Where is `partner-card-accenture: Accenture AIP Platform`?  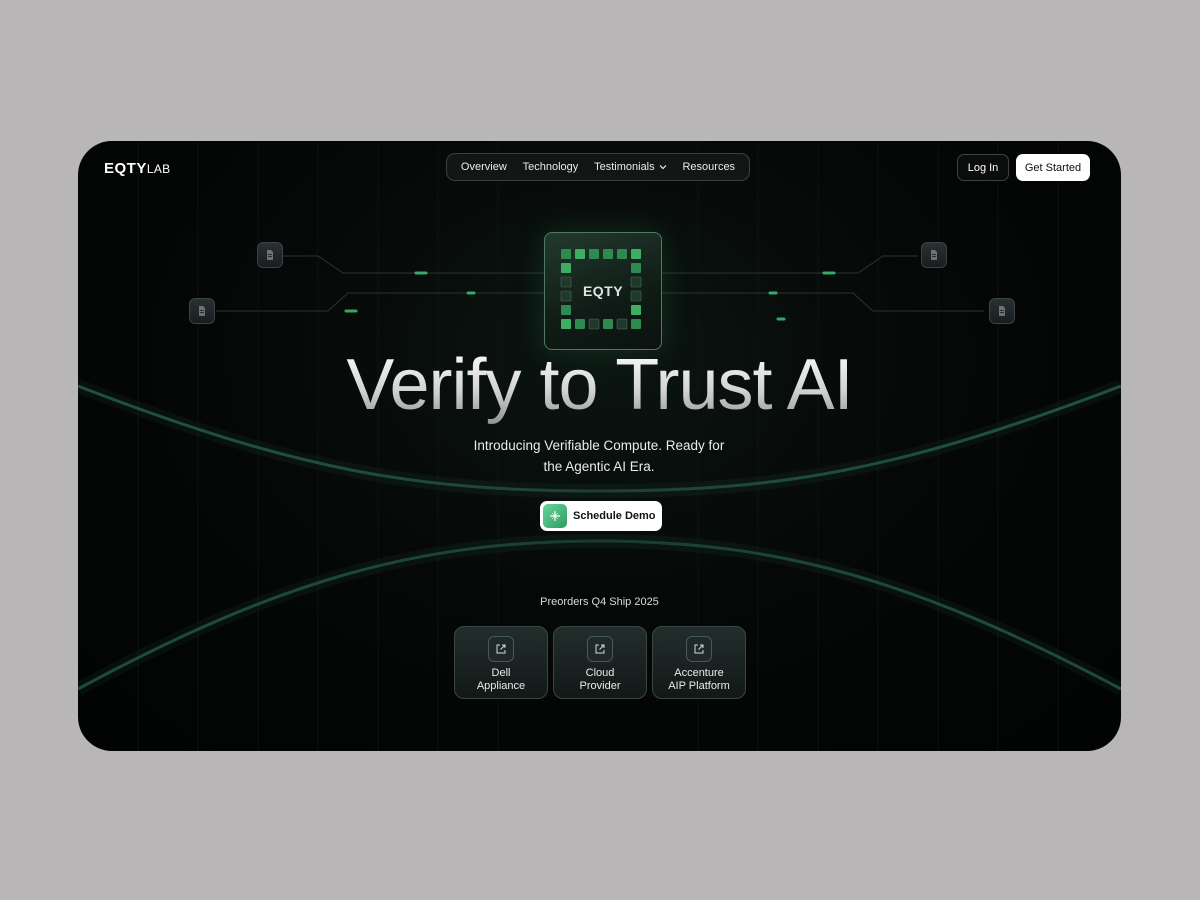 partner-card-accenture: Accenture AIP Platform is located at coordinates (699, 662).